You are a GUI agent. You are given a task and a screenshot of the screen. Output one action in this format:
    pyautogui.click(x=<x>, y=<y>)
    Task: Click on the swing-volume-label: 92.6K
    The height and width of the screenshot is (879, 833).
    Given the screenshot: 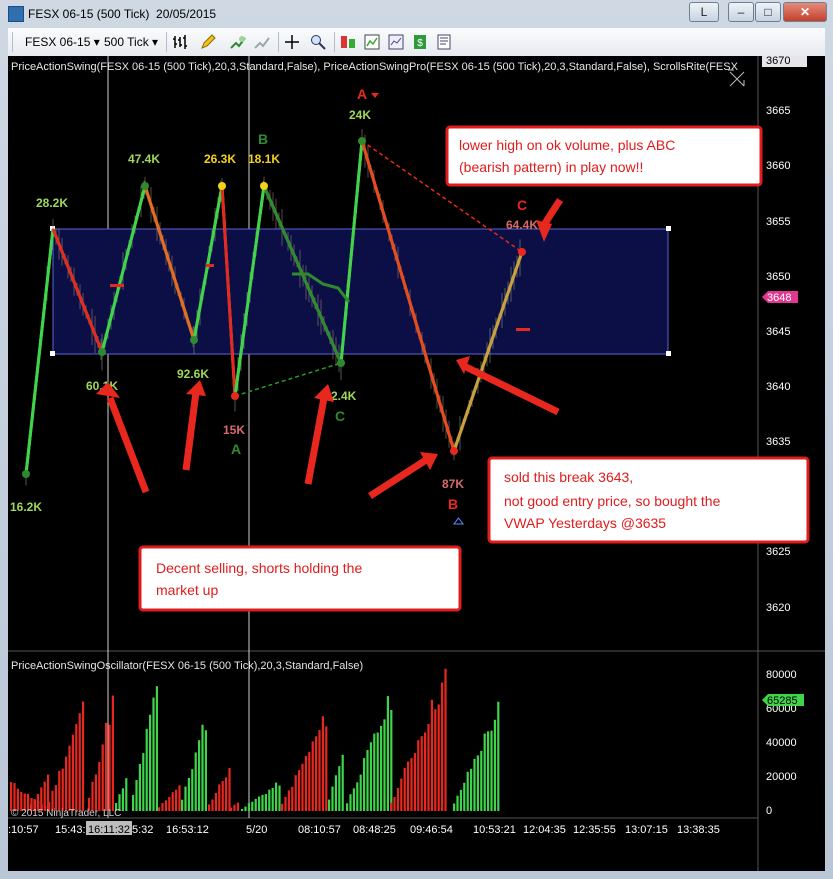 What is the action you would take?
    pyautogui.click(x=193, y=374)
    